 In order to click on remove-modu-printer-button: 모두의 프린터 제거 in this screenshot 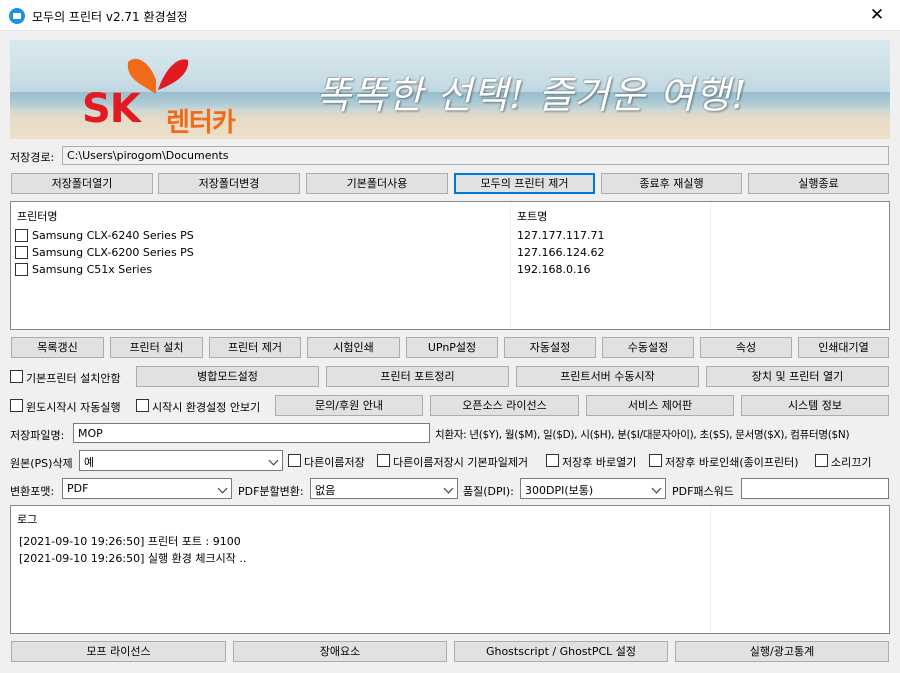, I will do `click(524, 183)`.